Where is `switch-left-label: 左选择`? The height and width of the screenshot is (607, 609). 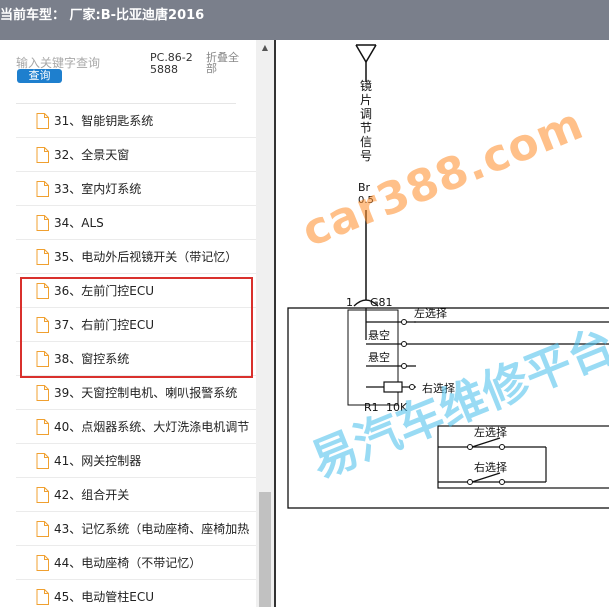 switch-left-label: 左选择 is located at coordinates (430, 313).